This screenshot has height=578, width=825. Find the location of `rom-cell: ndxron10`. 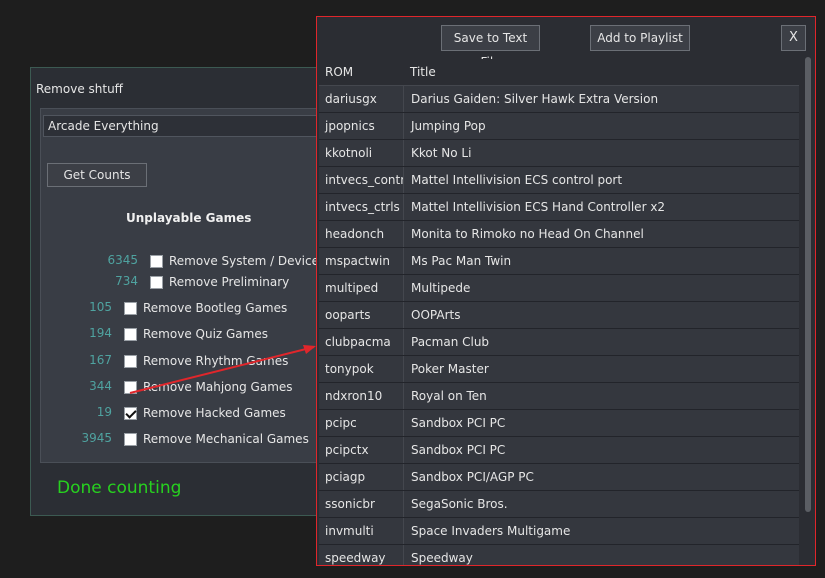

rom-cell: ndxron10 is located at coordinates (354, 396).